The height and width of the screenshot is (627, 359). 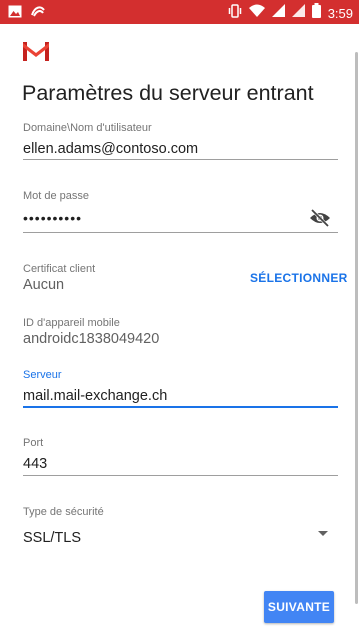 I want to click on server-field: mail.mail-exchange.ch, so click(x=95, y=396).